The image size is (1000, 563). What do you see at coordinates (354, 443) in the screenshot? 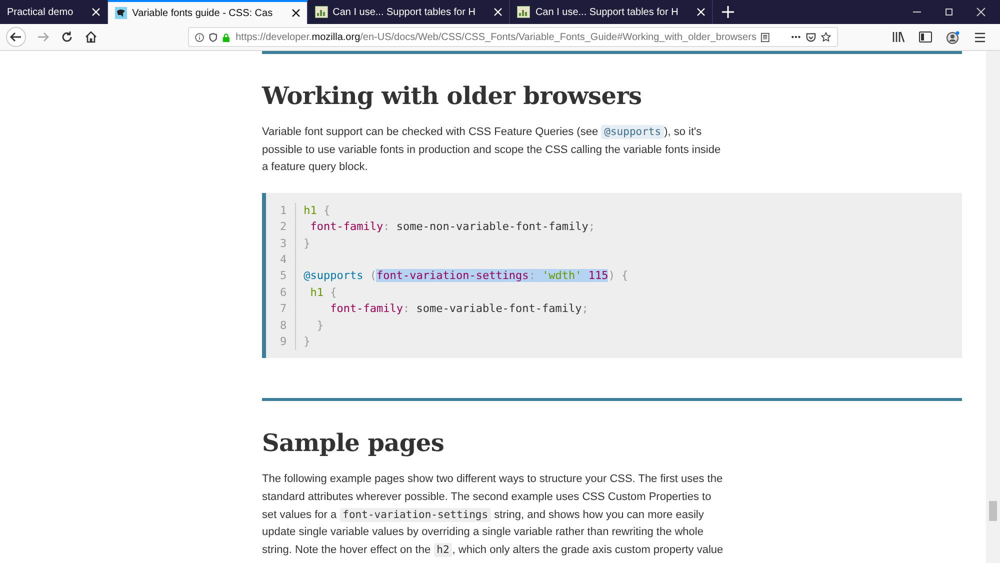
I see `section-heading: Sample pages` at bounding box center [354, 443].